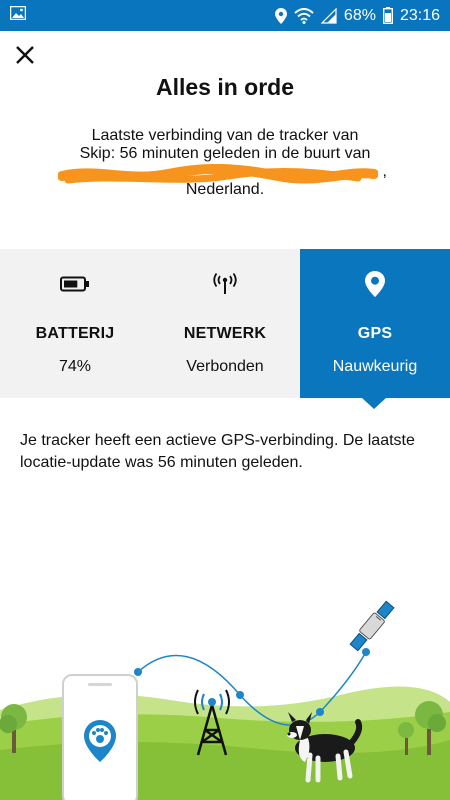  Describe the element at coordinates (225, 135) in the screenshot. I see `connection-line-1: Laatste verbinding van de tracker van` at that location.